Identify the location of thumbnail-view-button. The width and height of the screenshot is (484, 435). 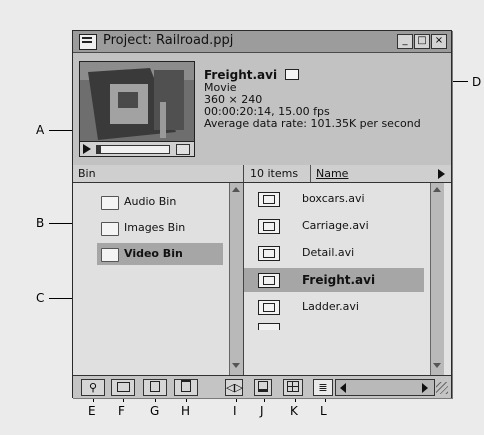
(263, 387).